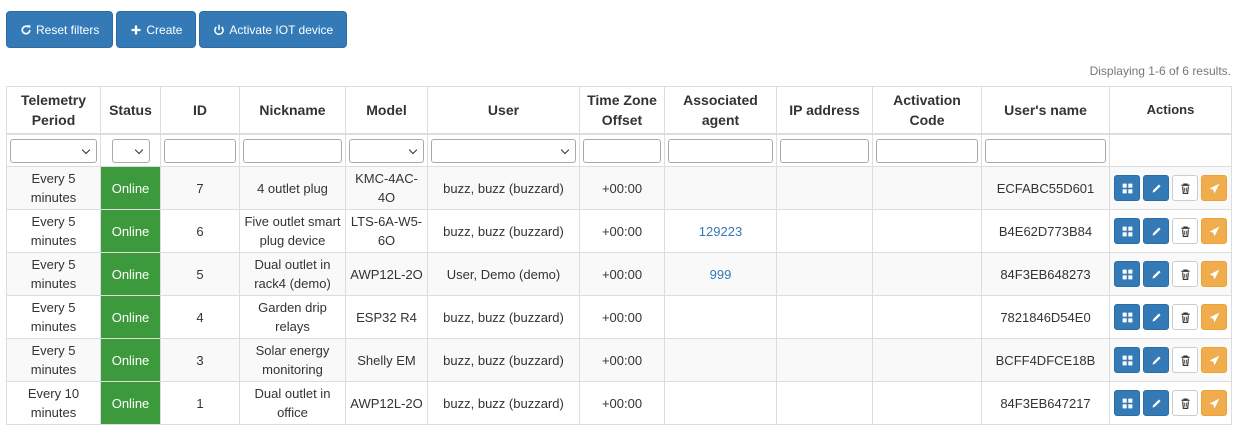 The width and height of the screenshot is (1243, 444). Describe the element at coordinates (720, 231) in the screenshot. I see `agent-link: 129223` at that location.